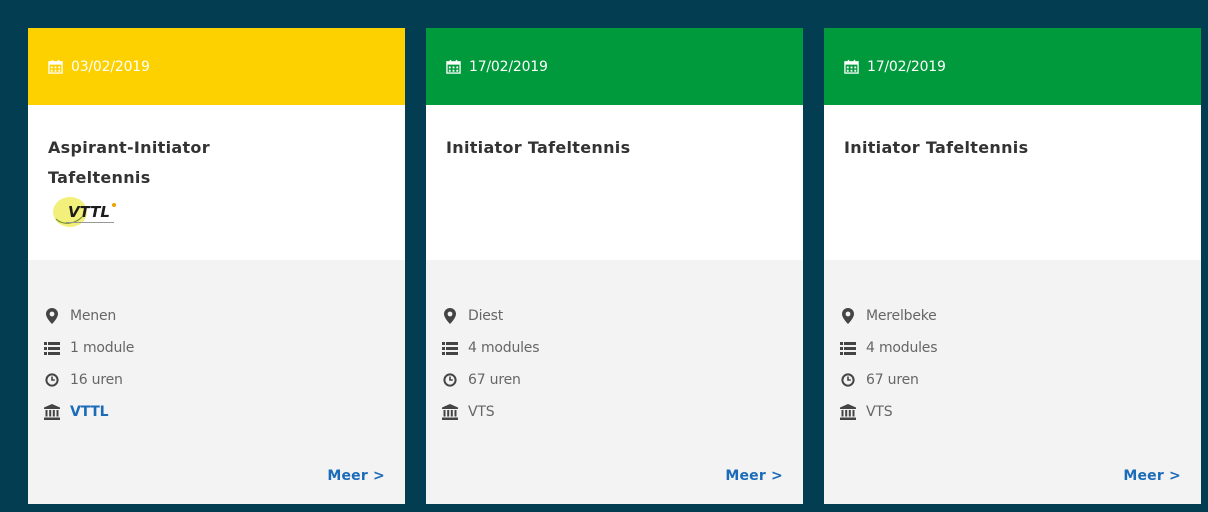 This screenshot has height=512, width=1208. What do you see at coordinates (93, 316) in the screenshot?
I see `location-text: Menen` at bounding box center [93, 316].